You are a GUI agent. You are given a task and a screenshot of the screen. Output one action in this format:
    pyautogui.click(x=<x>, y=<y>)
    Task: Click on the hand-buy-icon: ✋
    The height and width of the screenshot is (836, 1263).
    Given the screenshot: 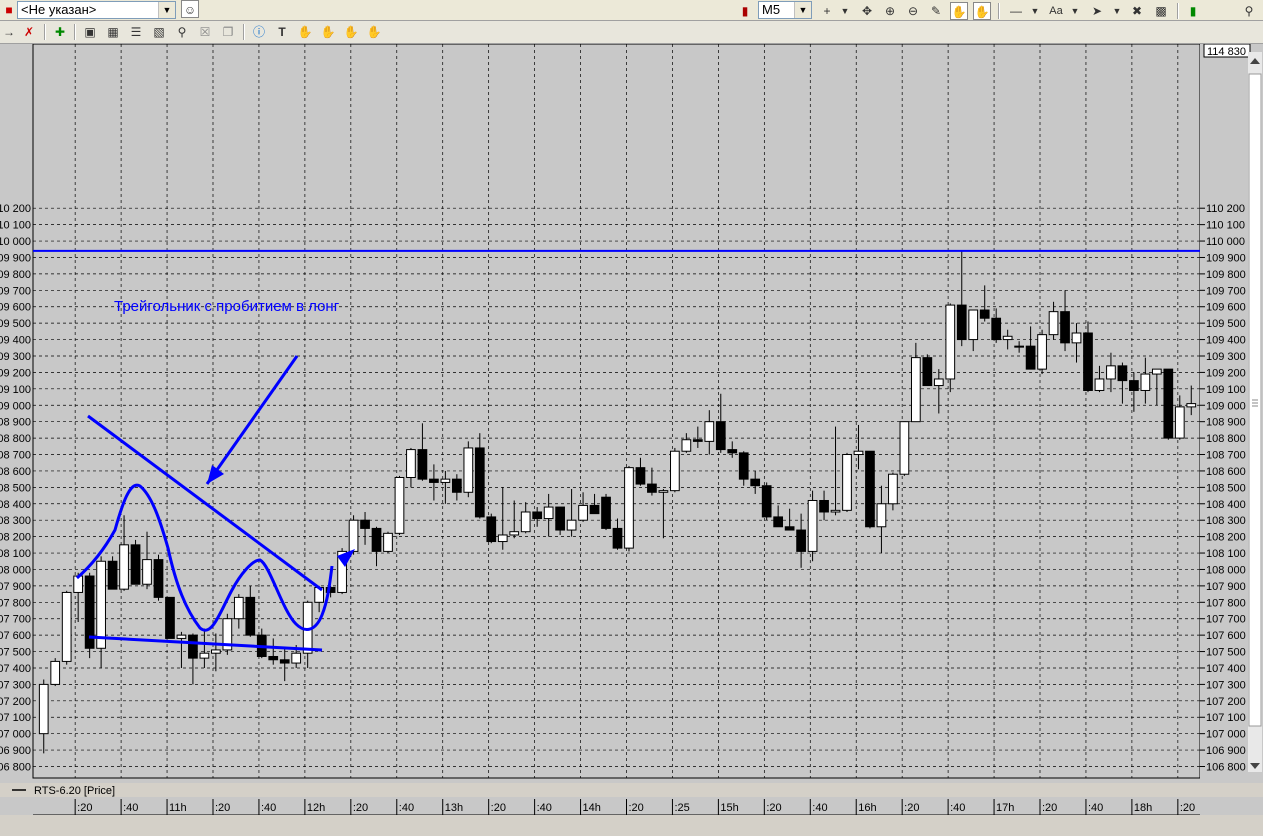 What is the action you would take?
    pyautogui.click(x=305, y=32)
    